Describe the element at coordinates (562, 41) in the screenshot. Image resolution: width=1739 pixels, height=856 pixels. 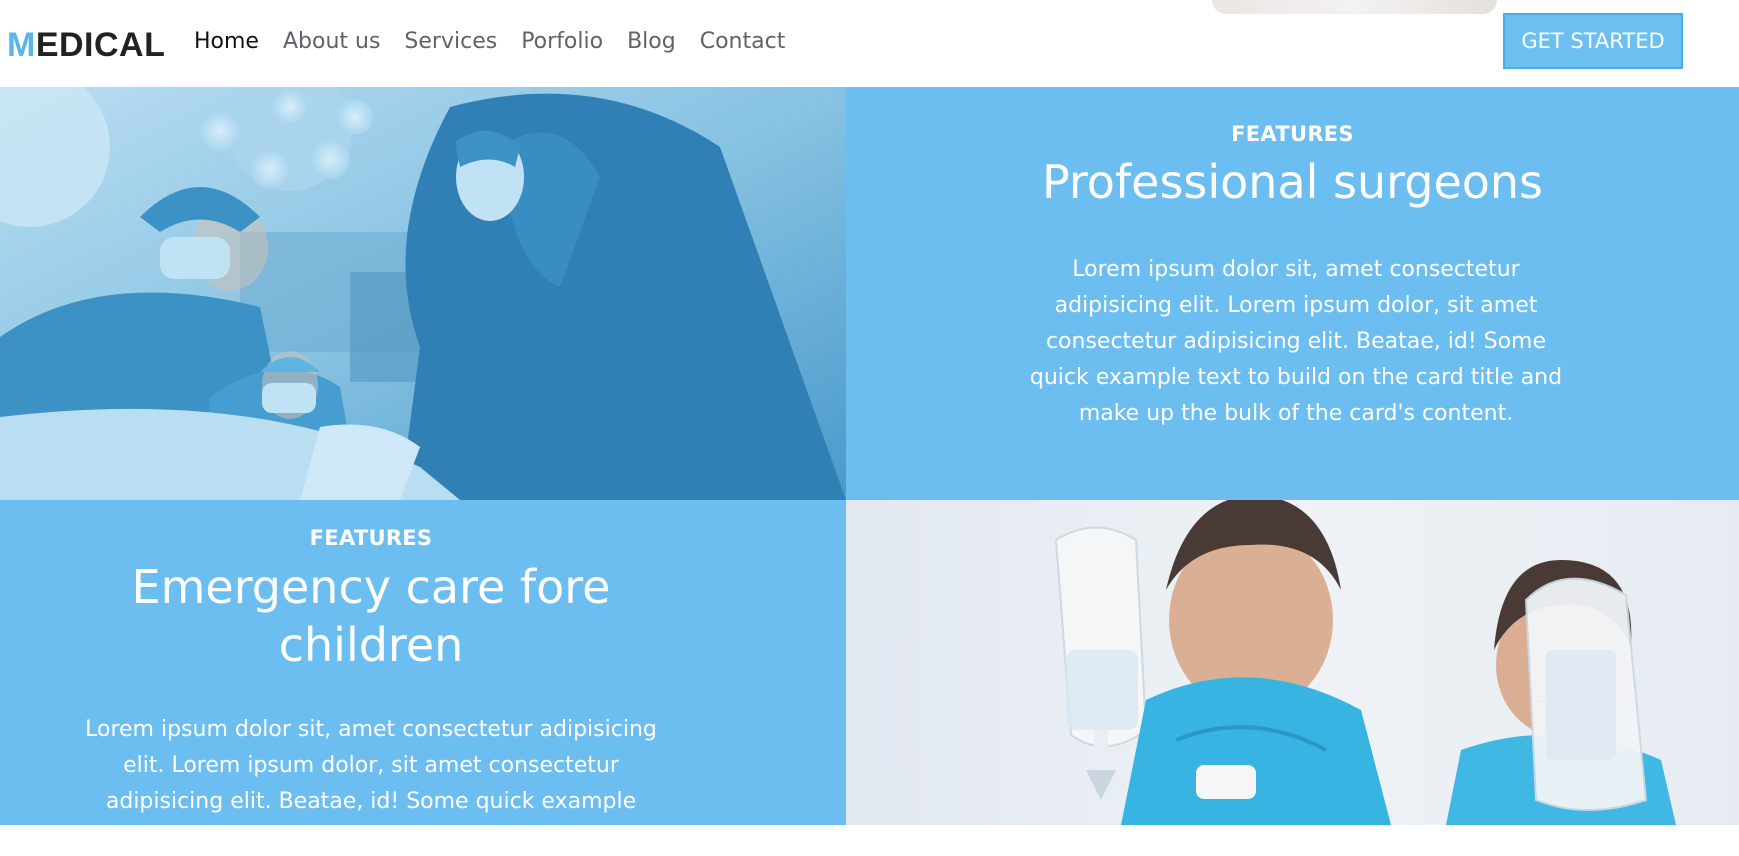
I see `nav-portfolio: Porfolio` at that location.